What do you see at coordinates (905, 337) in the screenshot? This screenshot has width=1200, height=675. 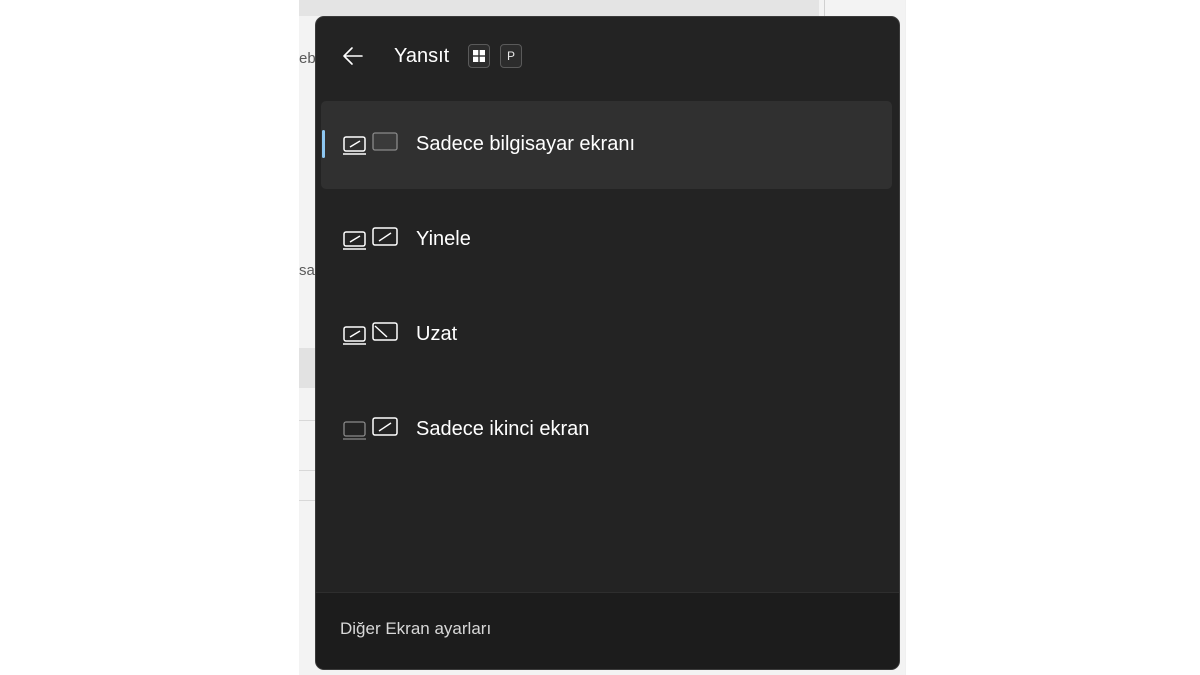 I see `background-edge` at bounding box center [905, 337].